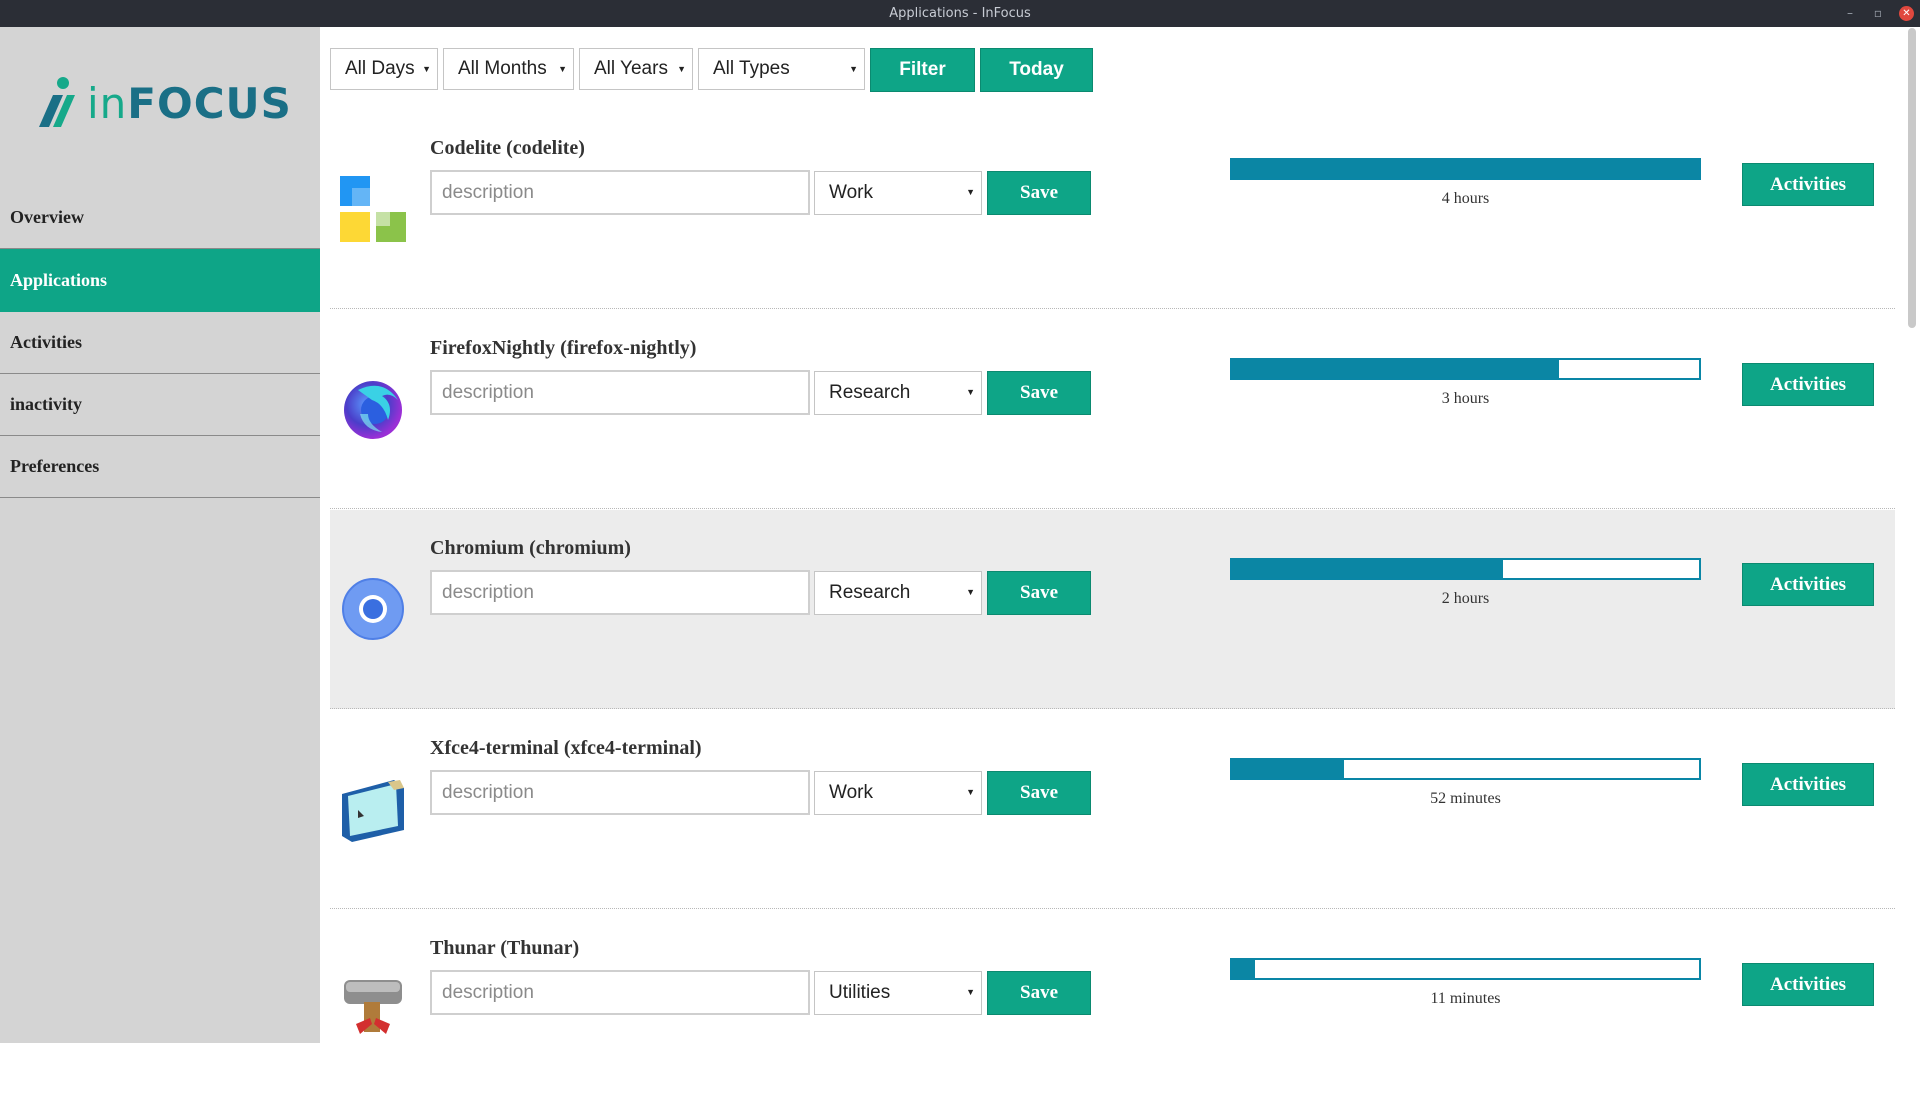 The image size is (1920, 1109). I want to click on usage-duration: 2 hours, so click(1465, 598).